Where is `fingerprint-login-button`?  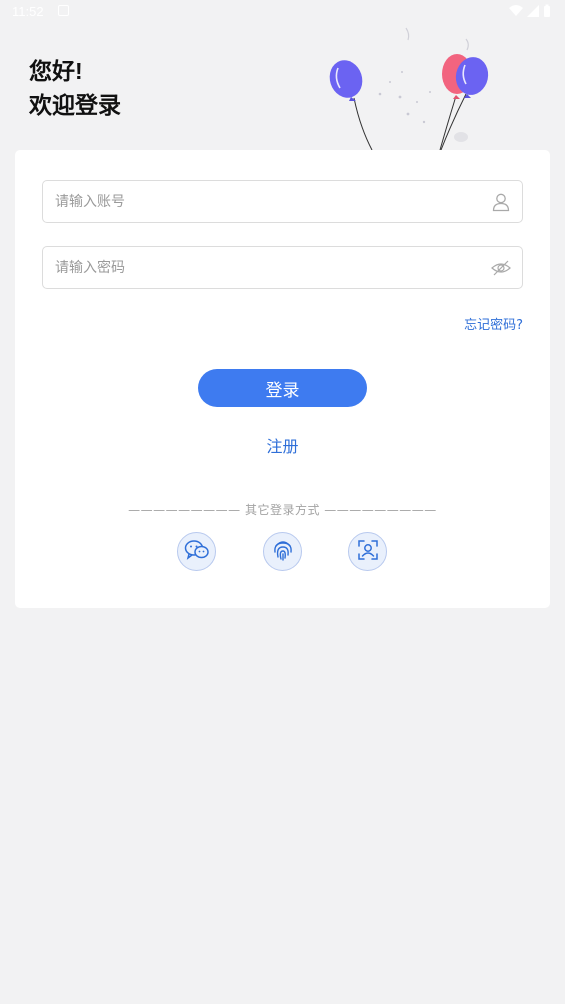 fingerprint-login-button is located at coordinates (282, 551).